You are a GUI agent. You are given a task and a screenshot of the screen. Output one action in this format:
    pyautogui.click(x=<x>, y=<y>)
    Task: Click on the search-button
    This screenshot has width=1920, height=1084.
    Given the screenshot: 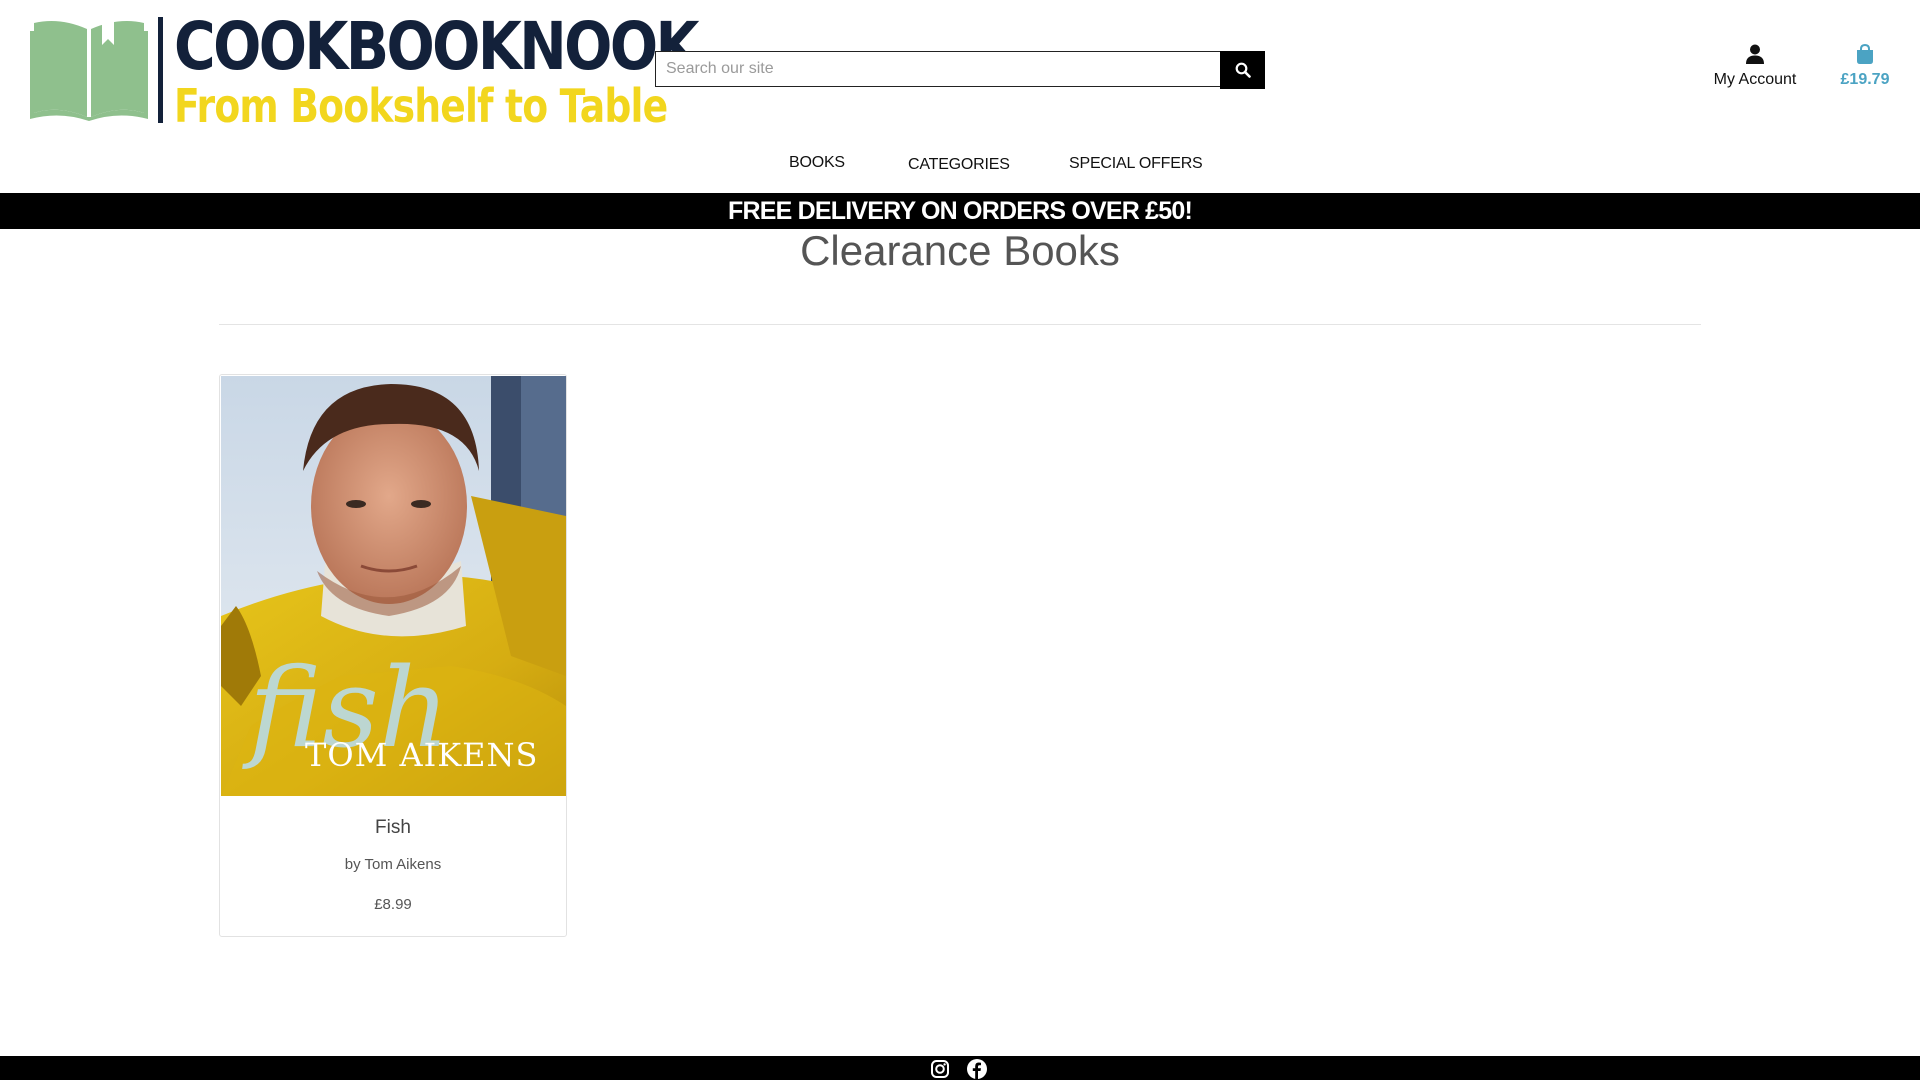 What is the action you would take?
    pyautogui.click(x=1242, y=70)
    